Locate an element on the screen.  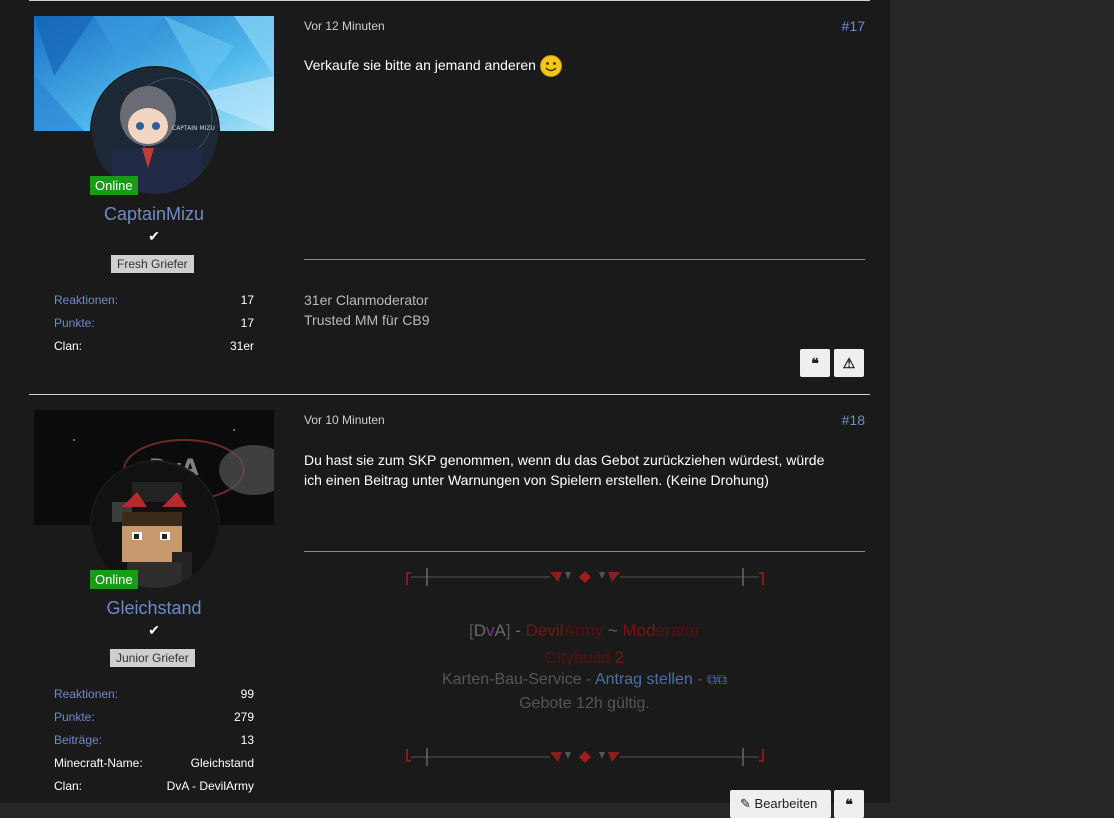
signature-title: [DvA] - DevilArmy ~ Moderator is located at coordinates (584, 630).